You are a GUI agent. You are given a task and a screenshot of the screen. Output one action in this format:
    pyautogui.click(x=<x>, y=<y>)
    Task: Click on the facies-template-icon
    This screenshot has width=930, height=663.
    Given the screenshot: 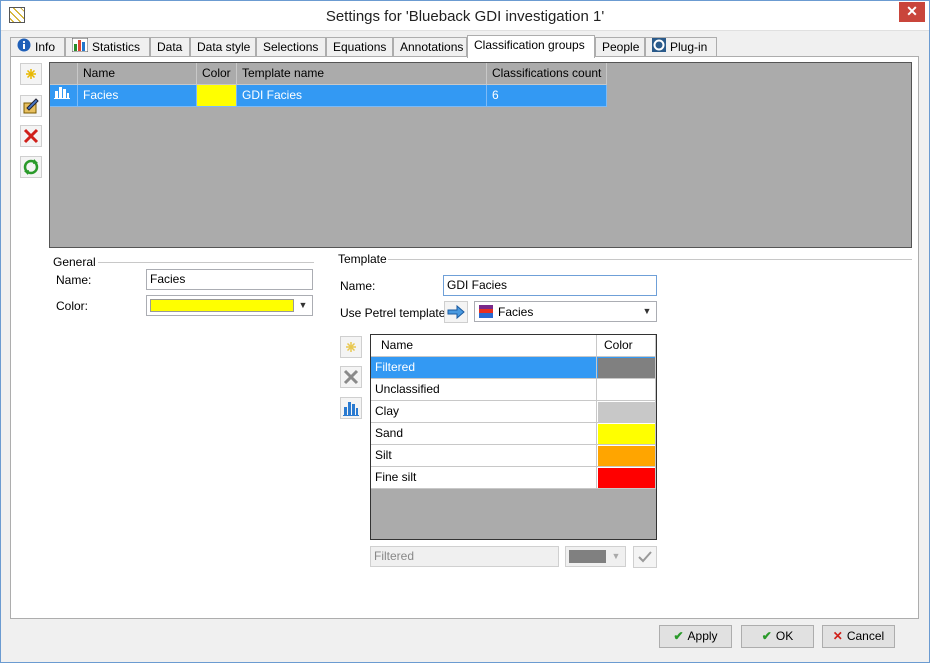 What is the action you would take?
    pyautogui.click(x=486, y=313)
    